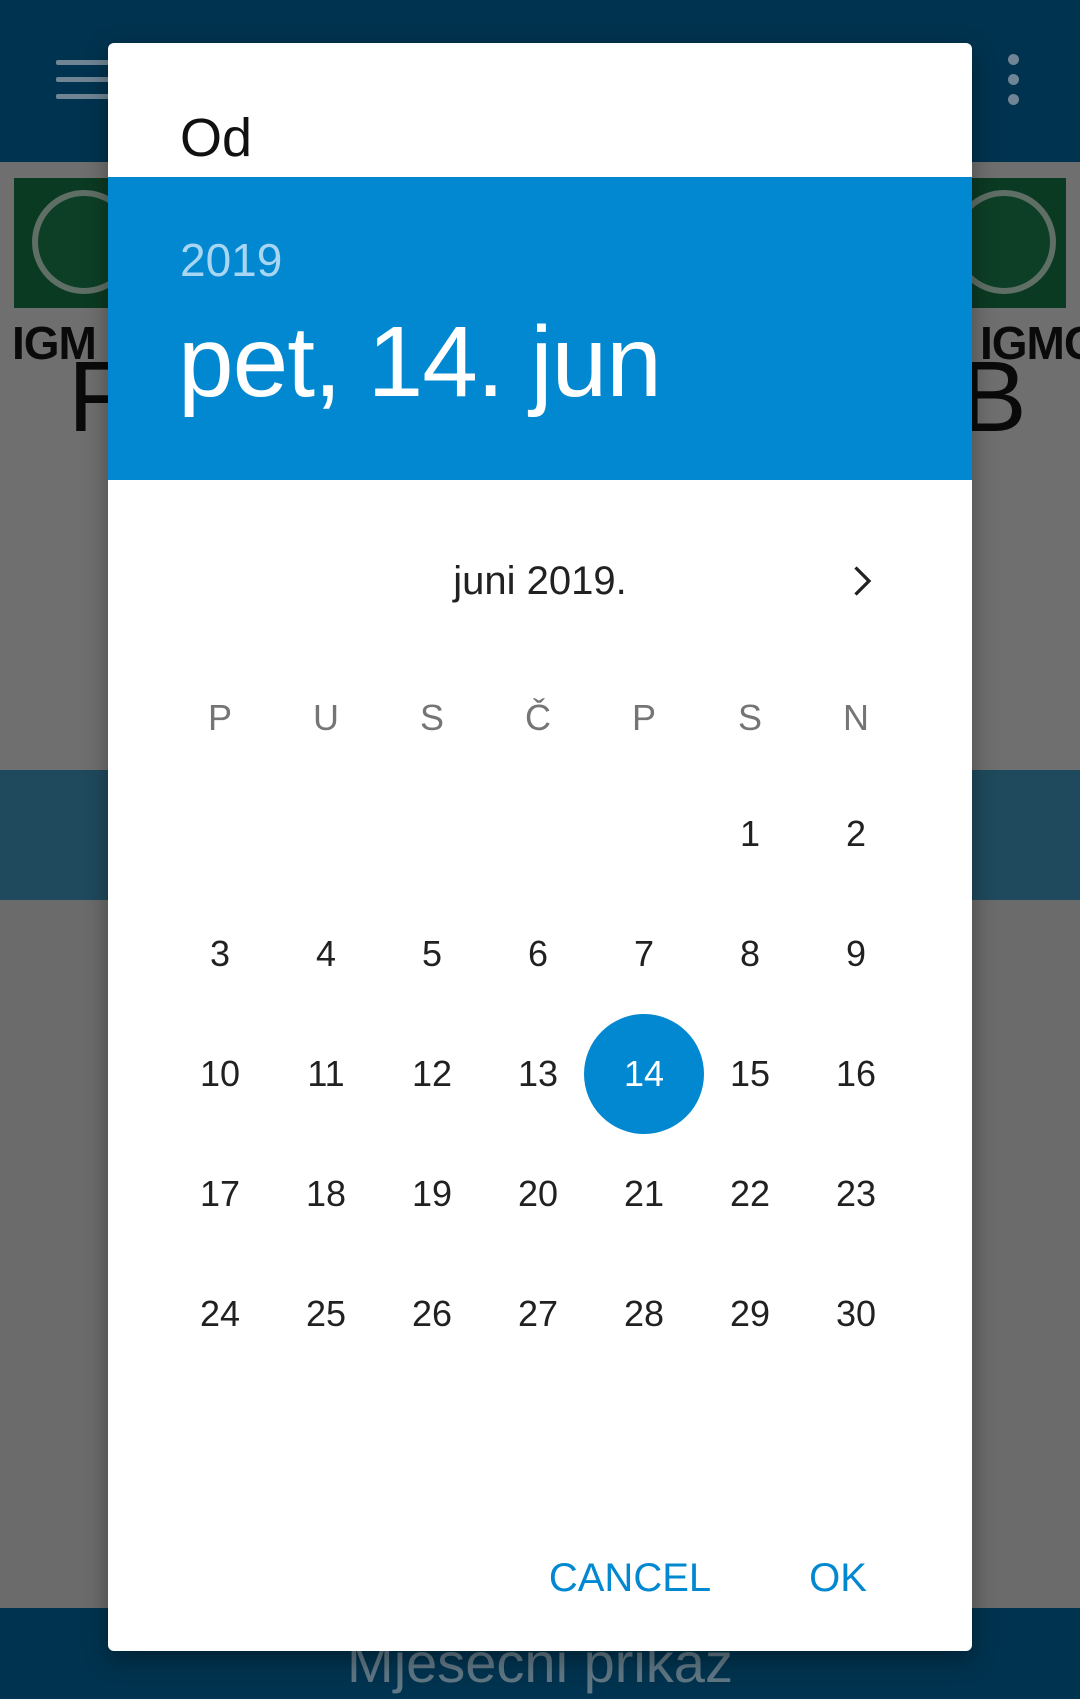 The height and width of the screenshot is (1699, 1080). I want to click on next-month-button, so click(860, 581).